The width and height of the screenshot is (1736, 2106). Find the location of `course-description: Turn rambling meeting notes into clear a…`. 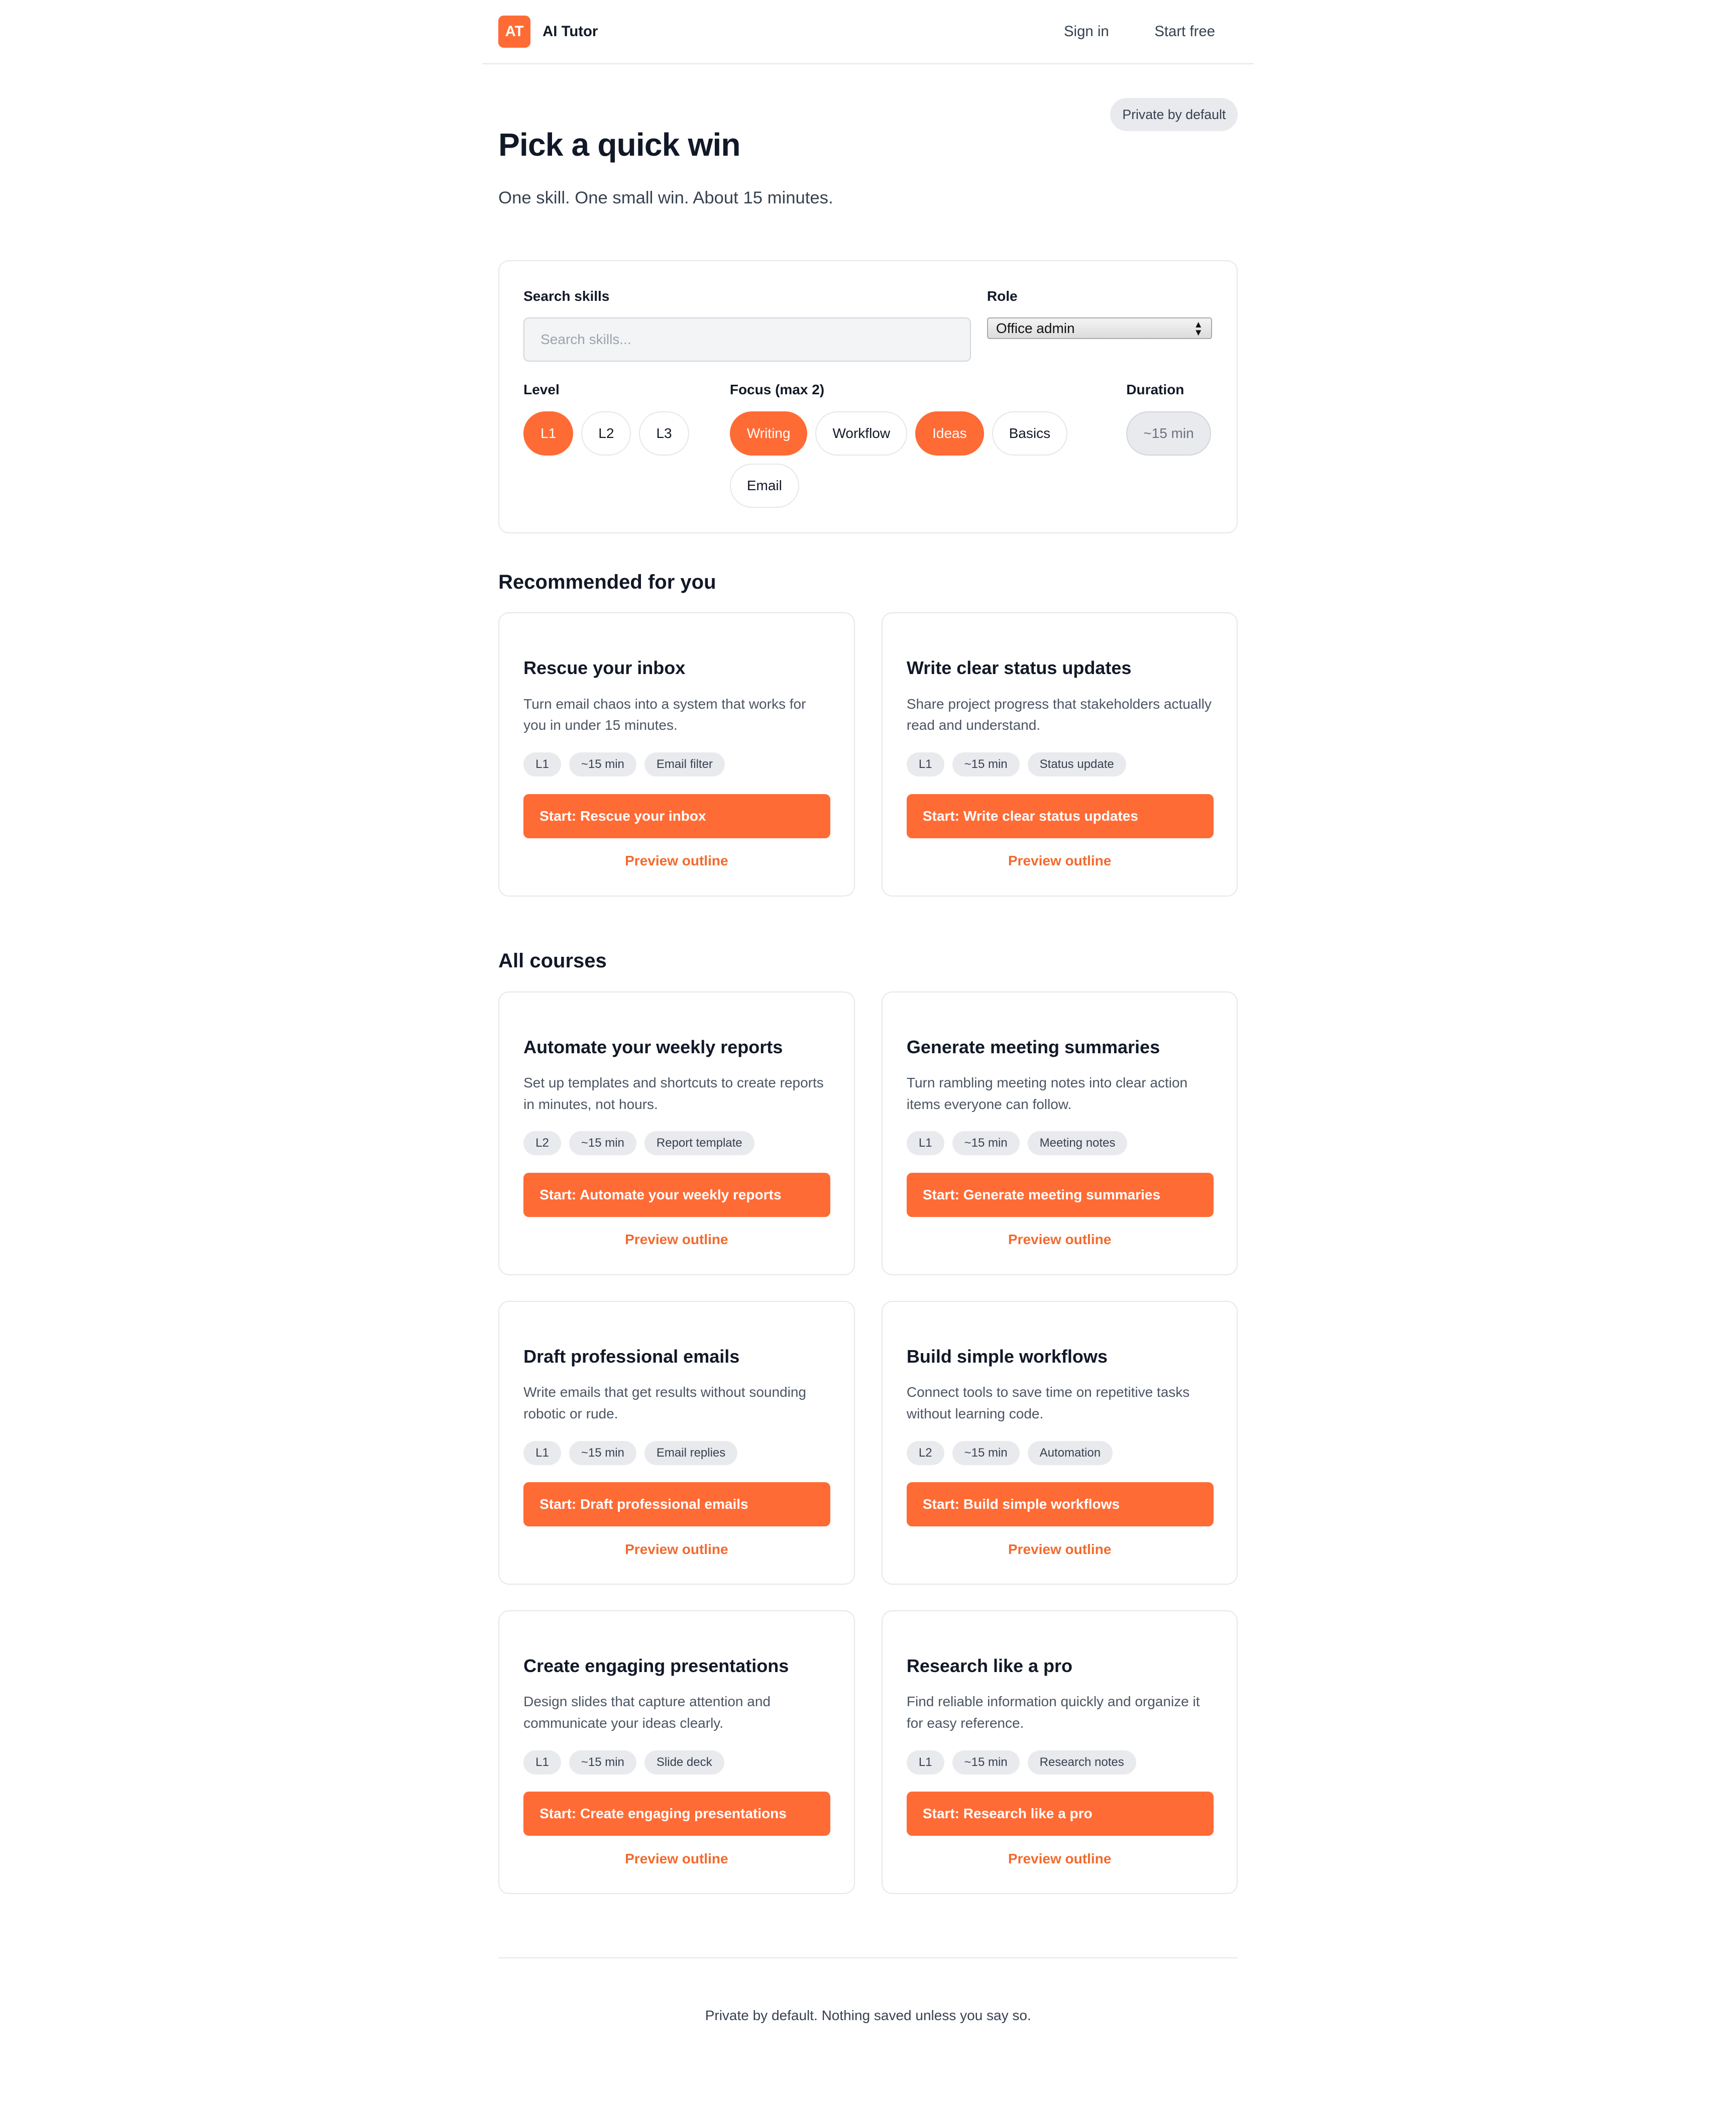

course-description: Turn rambling meeting notes into clear a… is located at coordinates (1047, 1093).